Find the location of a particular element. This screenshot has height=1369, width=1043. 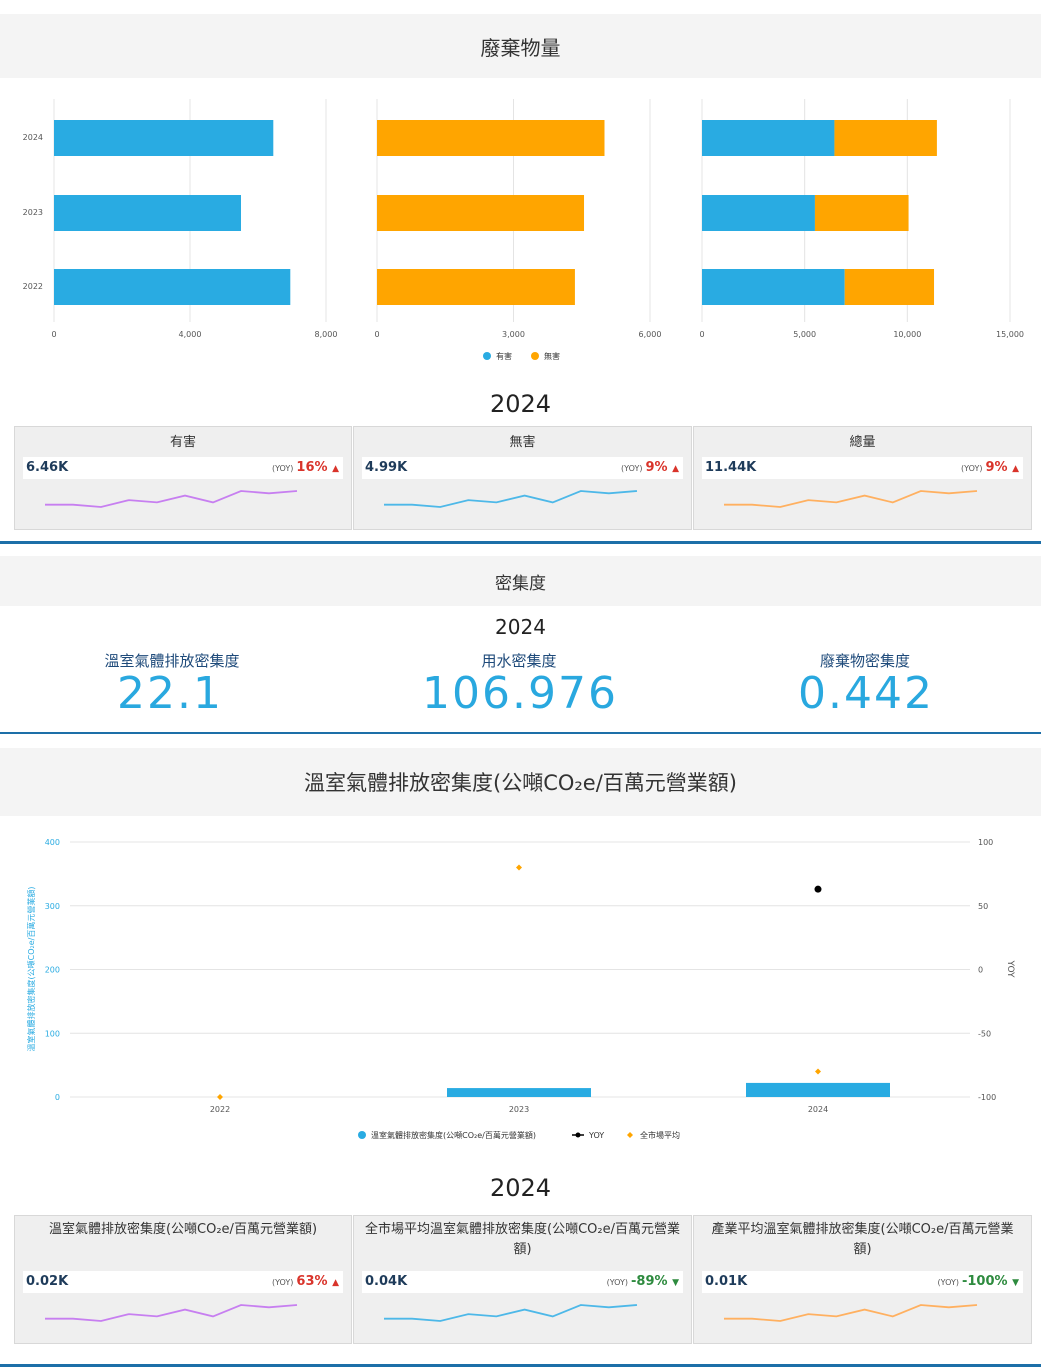

legend-label: 有害 is located at coordinates (504, 356).